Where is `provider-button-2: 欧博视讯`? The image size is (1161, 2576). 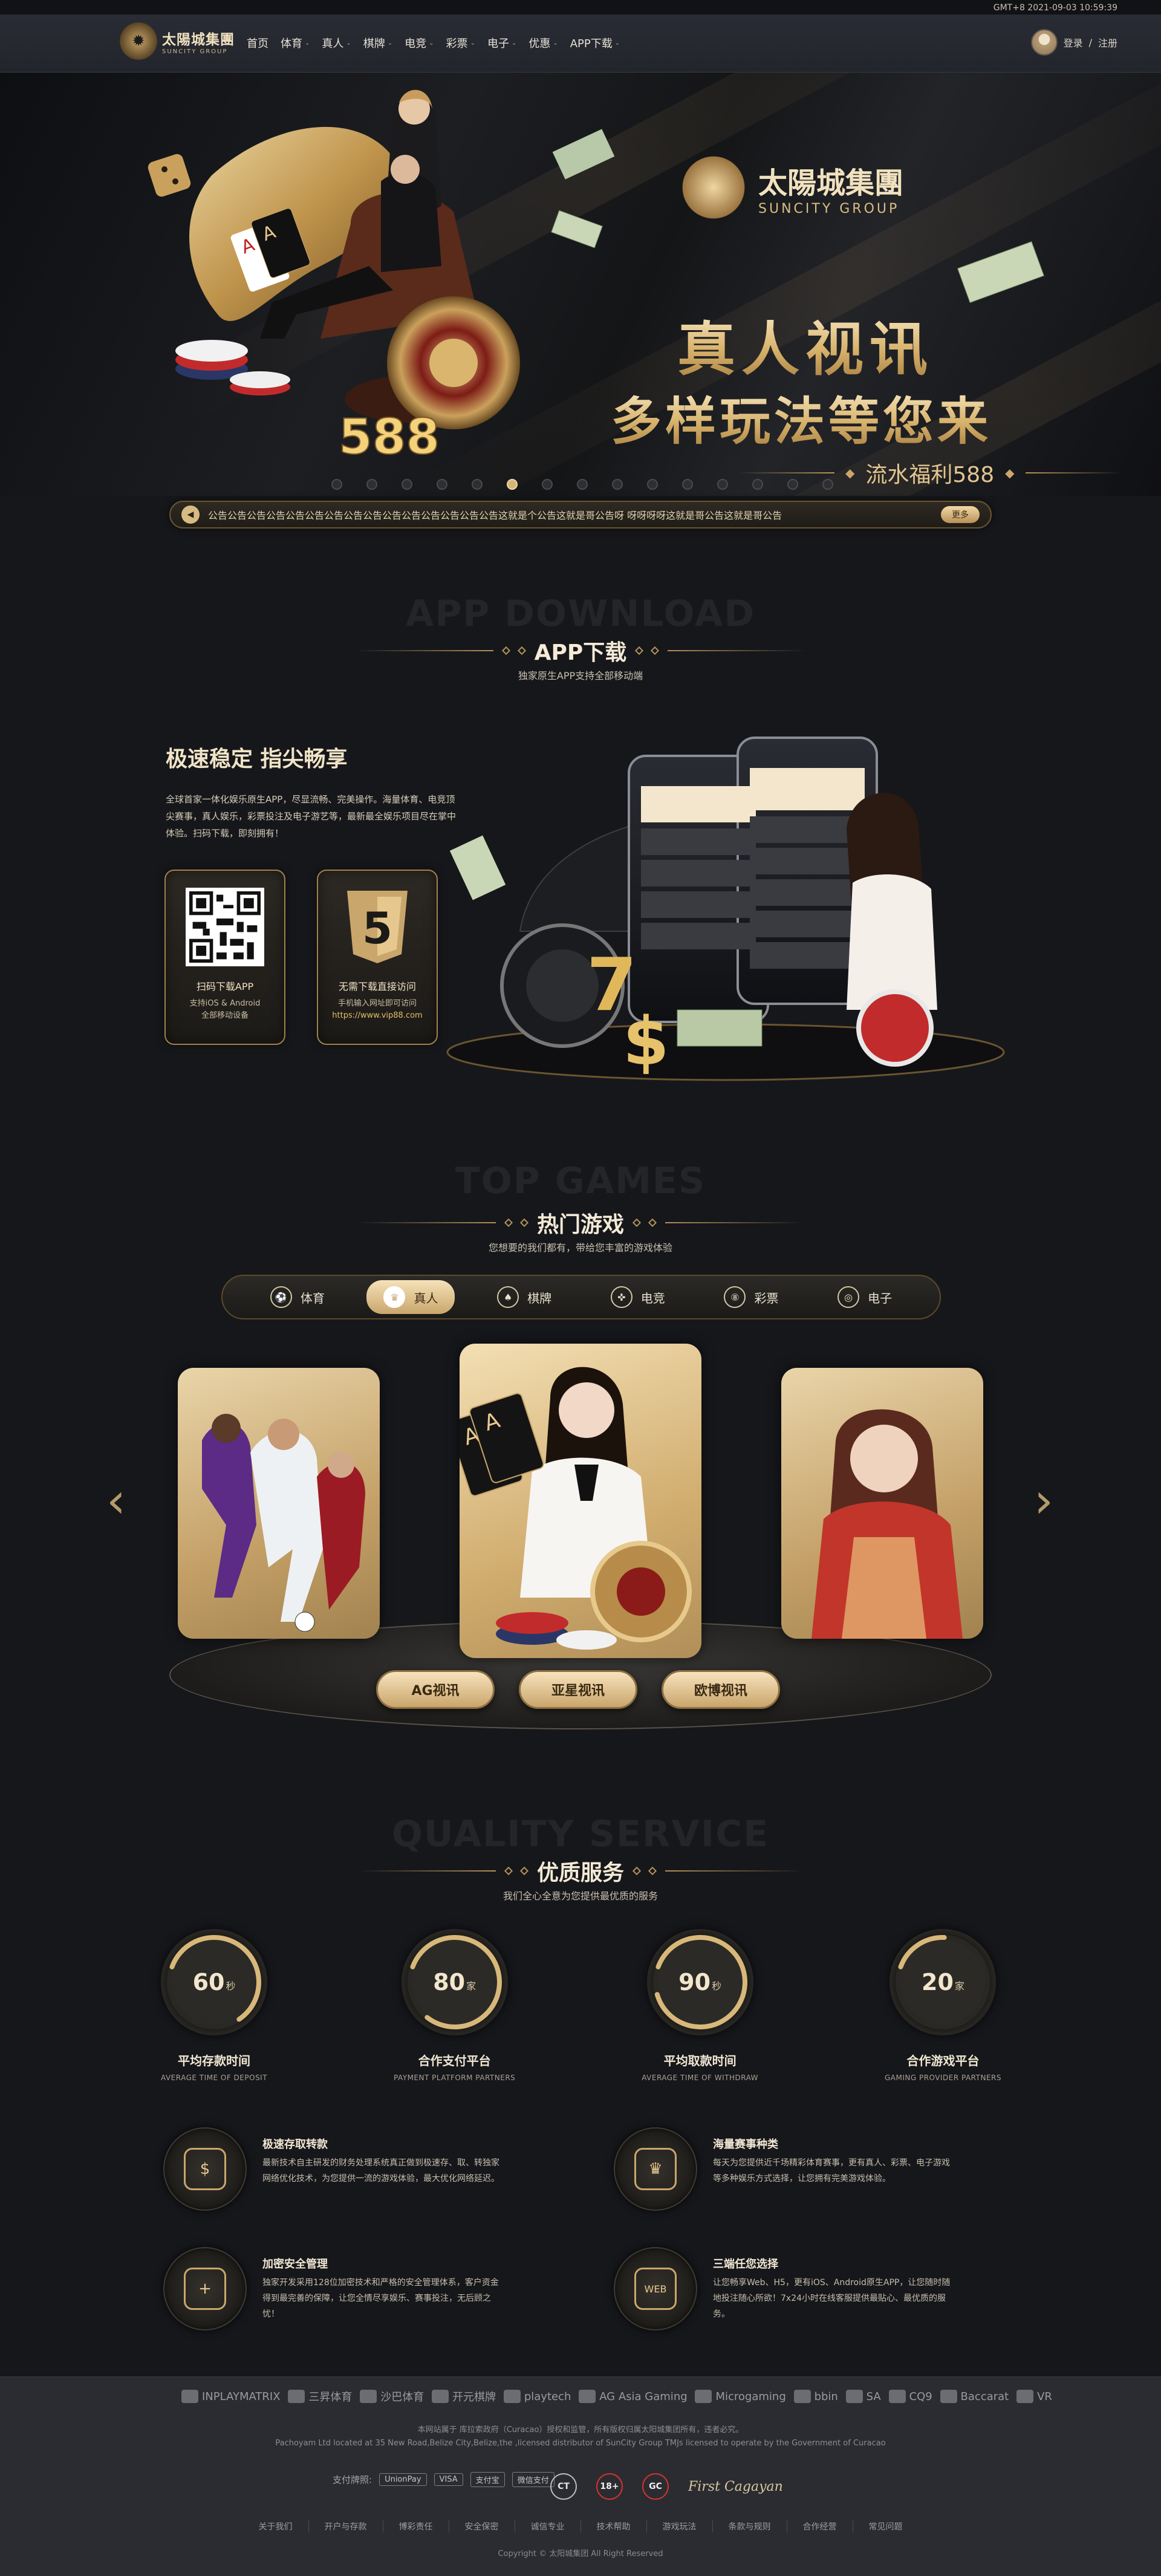 provider-button-2: 欧博视讯 is located at coordinates (721, 1690).